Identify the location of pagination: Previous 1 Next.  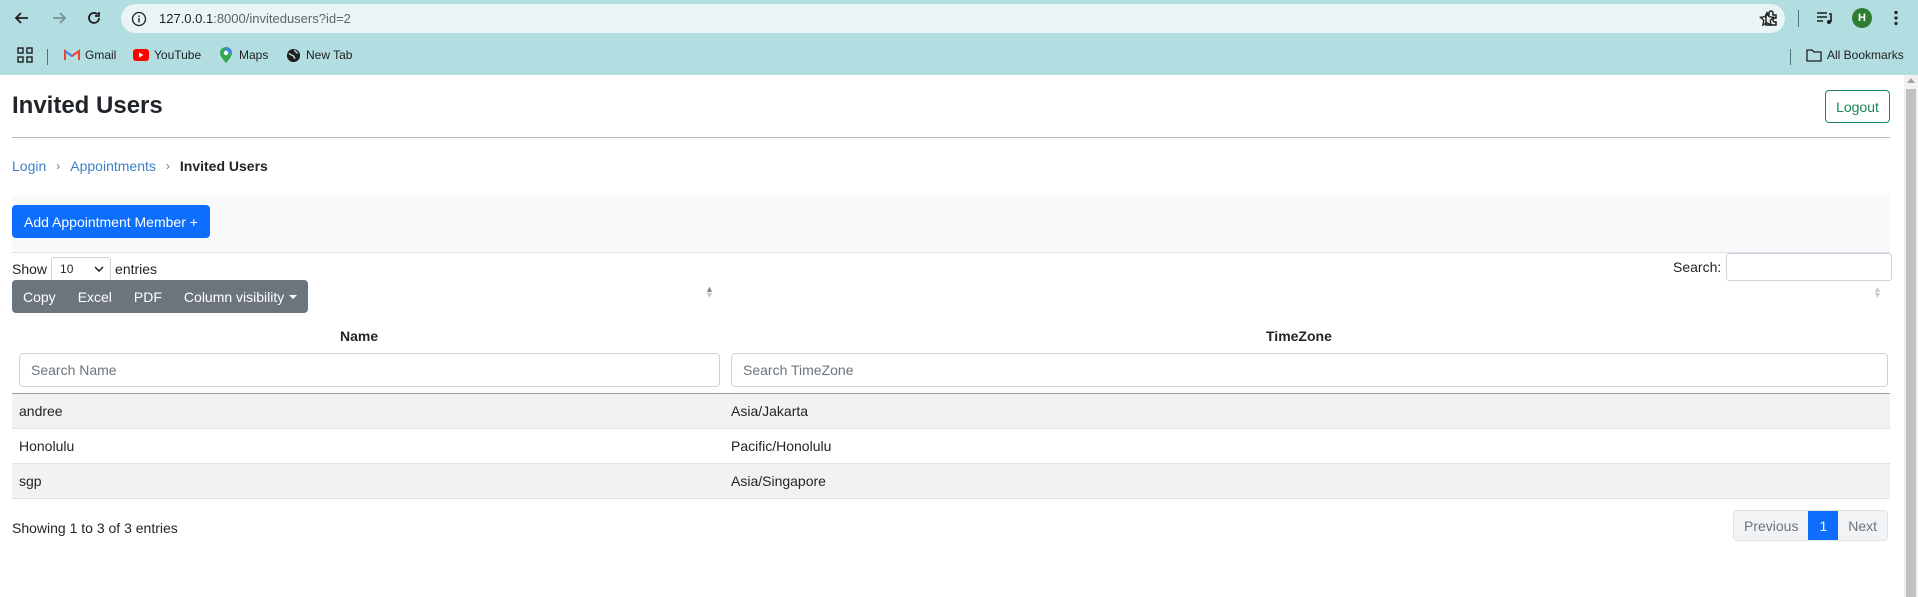
(1811, 525).